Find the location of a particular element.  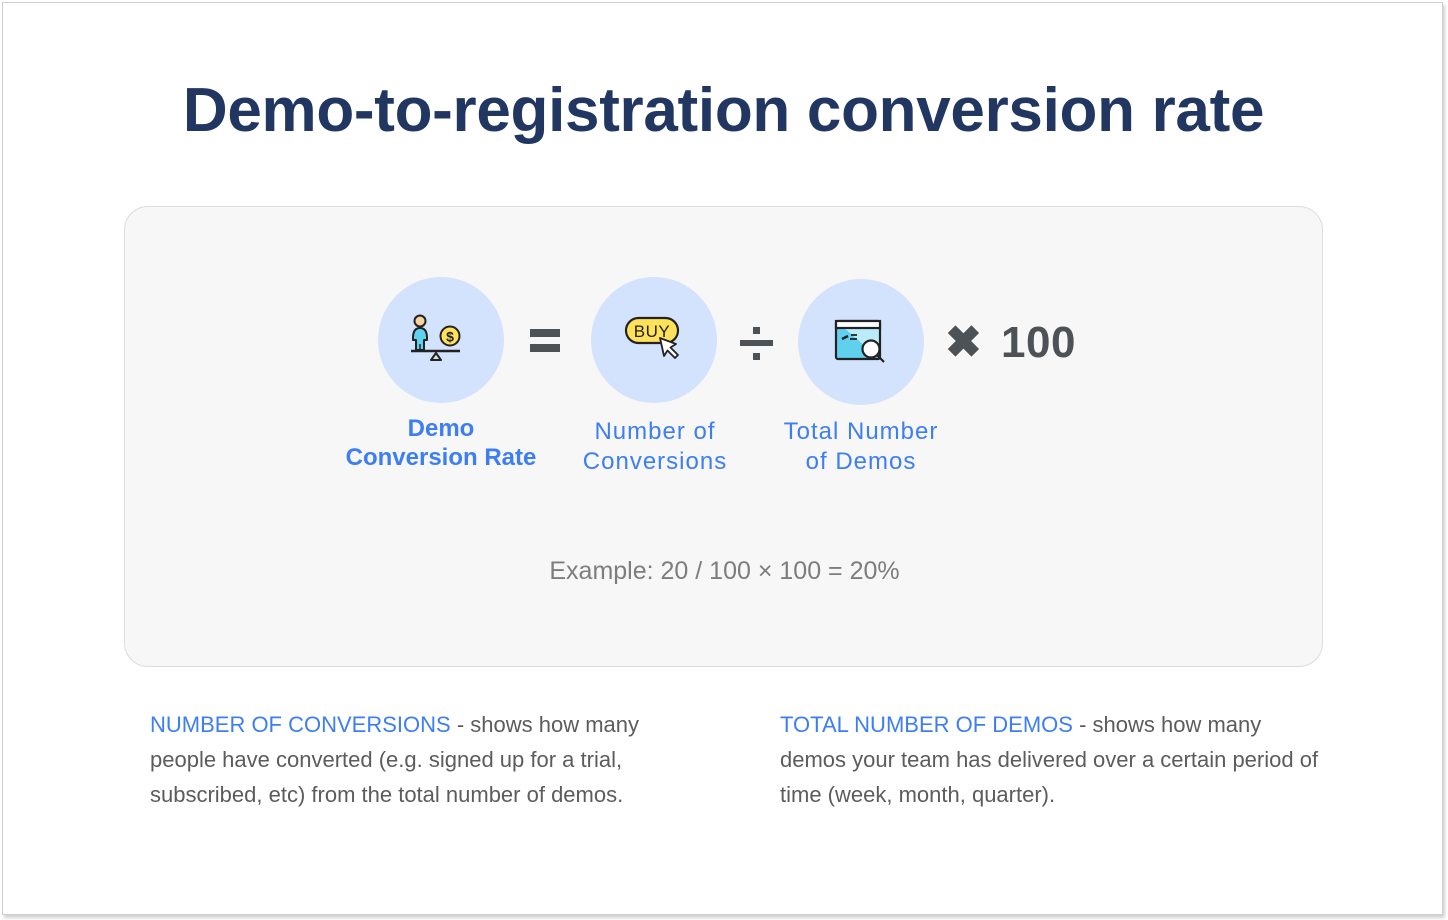

label-line: Demo is located at coordinates (441, 428).